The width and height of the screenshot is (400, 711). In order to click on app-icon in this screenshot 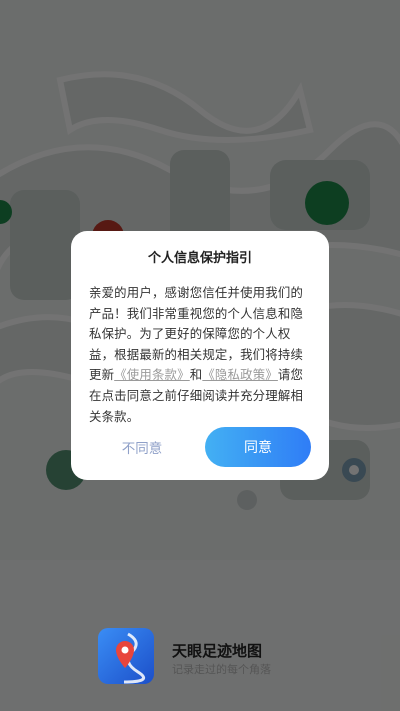, I will do `click(126, 656)`.